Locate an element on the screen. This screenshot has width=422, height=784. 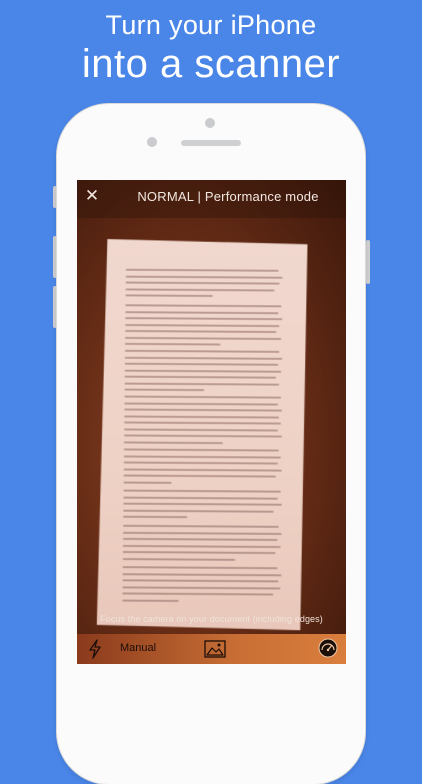
phone-sensor is located at coordinates (210, 123).